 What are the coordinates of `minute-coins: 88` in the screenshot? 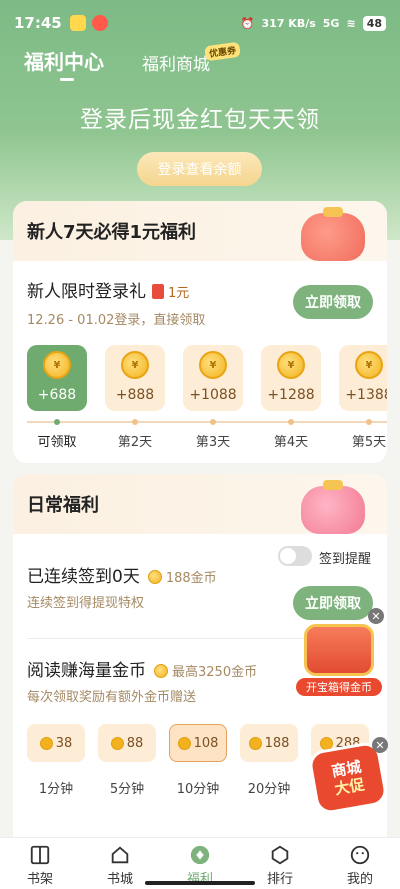 It's located at (135, 743).